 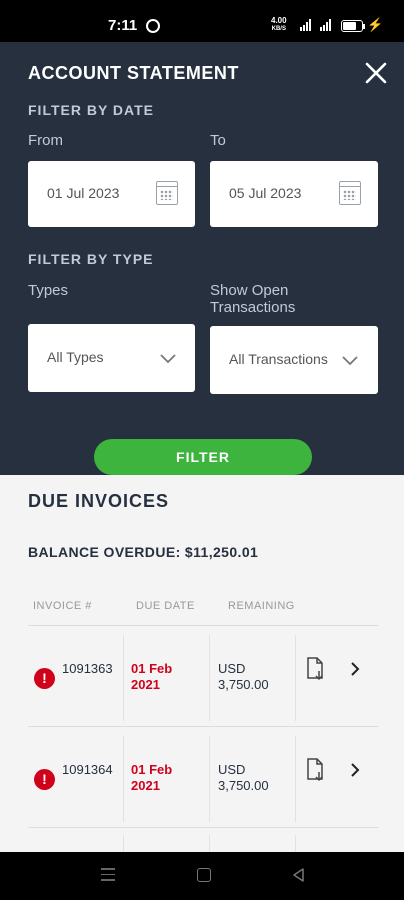 I want to click on from-date-field: 01 Jul 2023, so click(x=111, y=194).